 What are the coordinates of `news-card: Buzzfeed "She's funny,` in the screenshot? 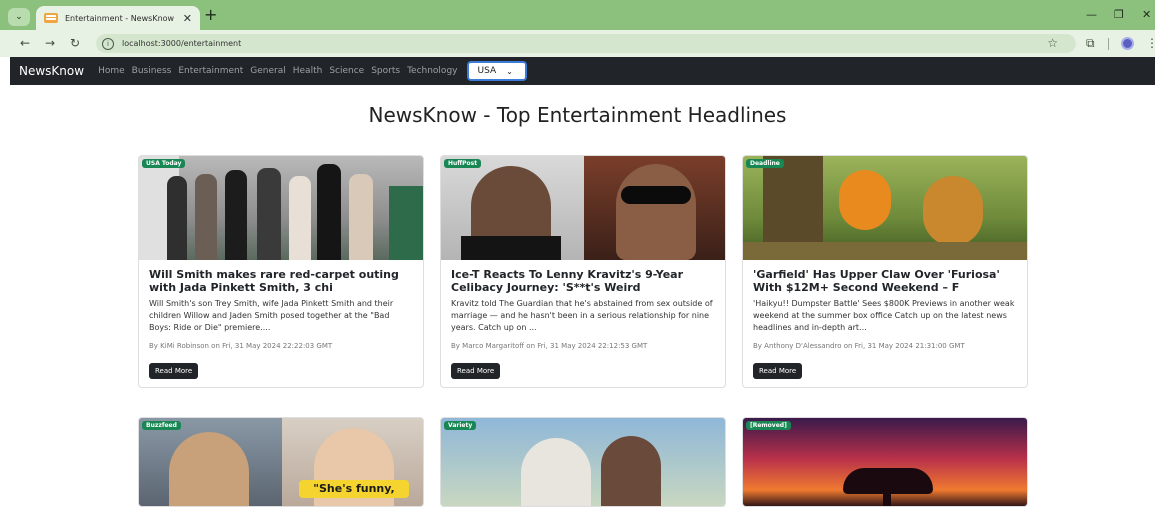 It's located at (281, 462).